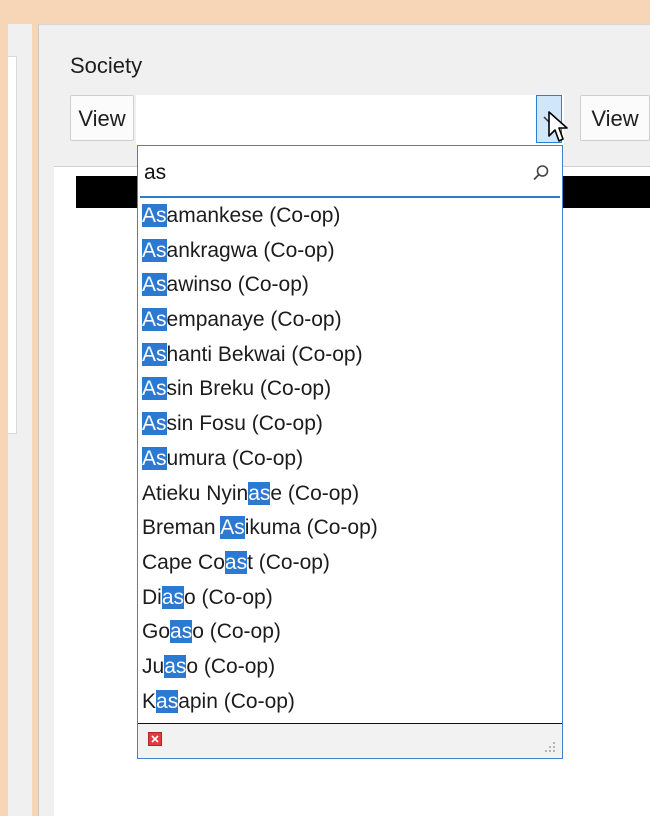 This screenshot has width=650, height=816. Describe the element at coordinates (350, 216) in the screenshot. I see `list-item: Asamankese (Co-op)` at that location.